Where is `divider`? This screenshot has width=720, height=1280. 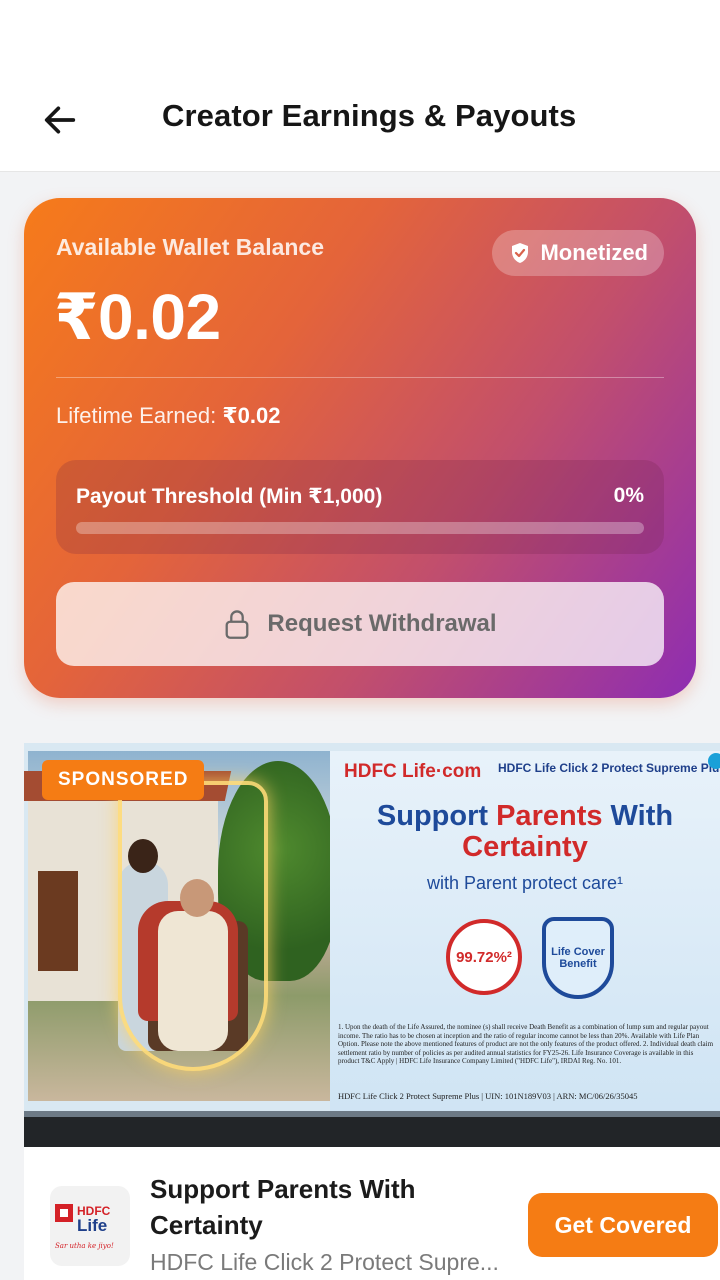 divider is located at coordinates (360, 377).